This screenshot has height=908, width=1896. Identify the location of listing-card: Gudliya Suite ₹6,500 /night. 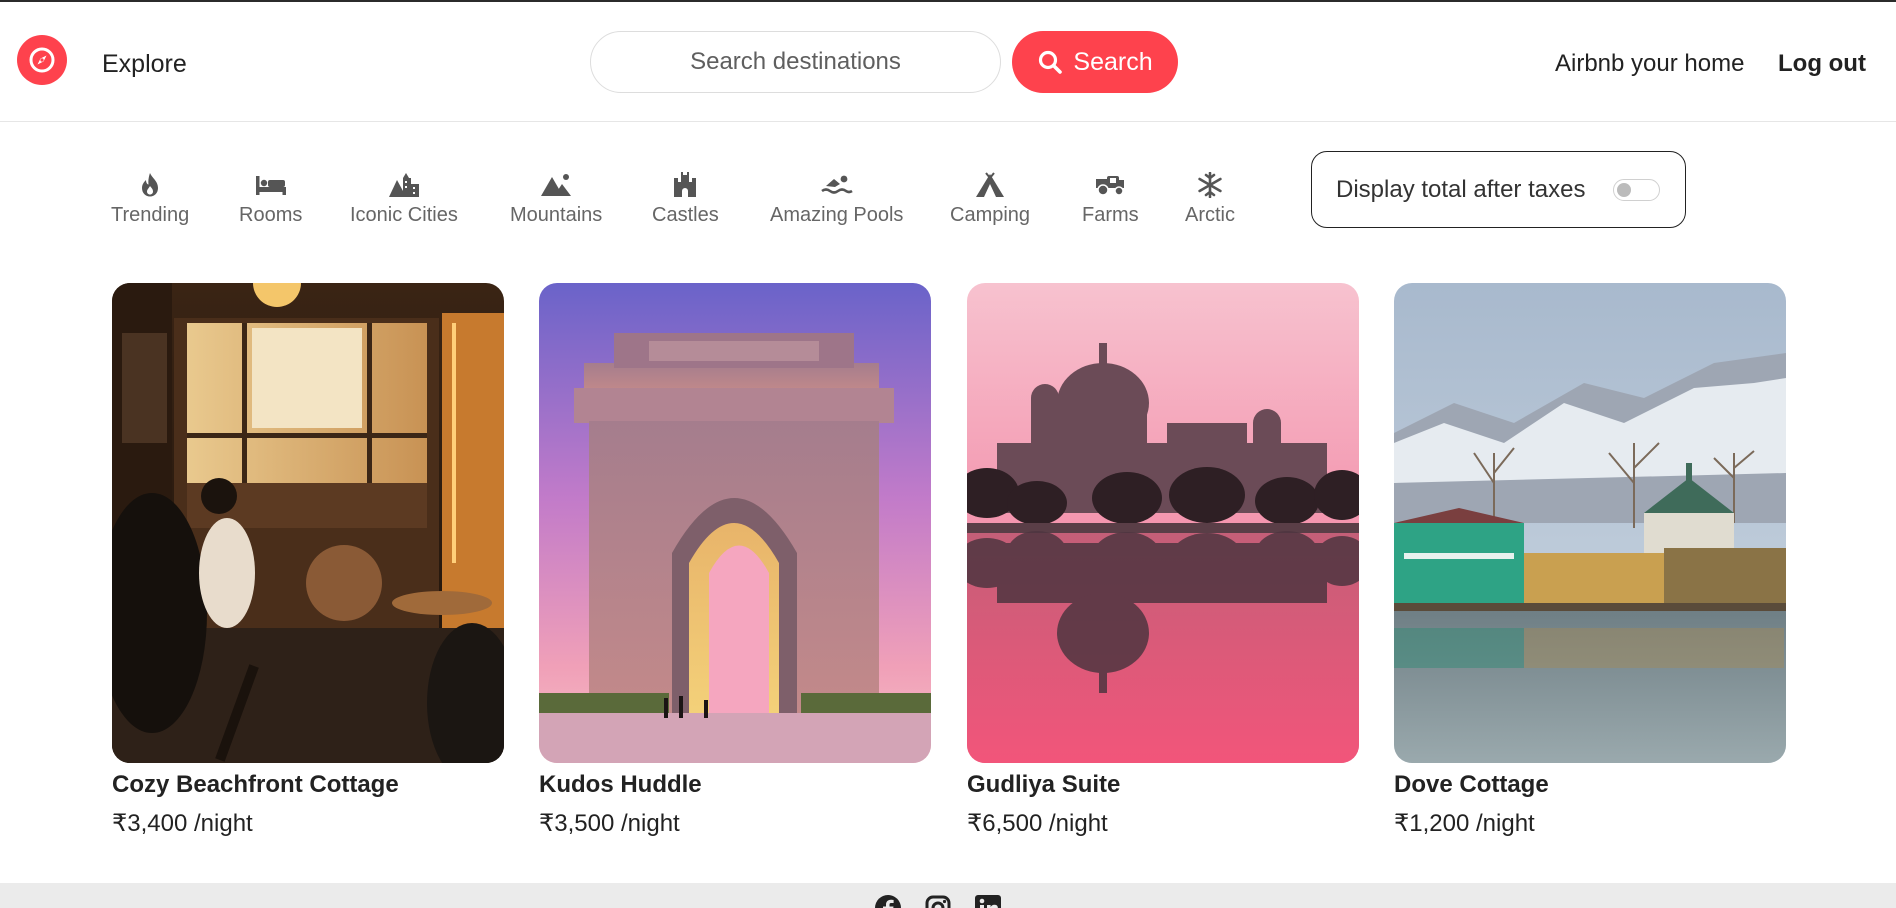
(1163, 560).